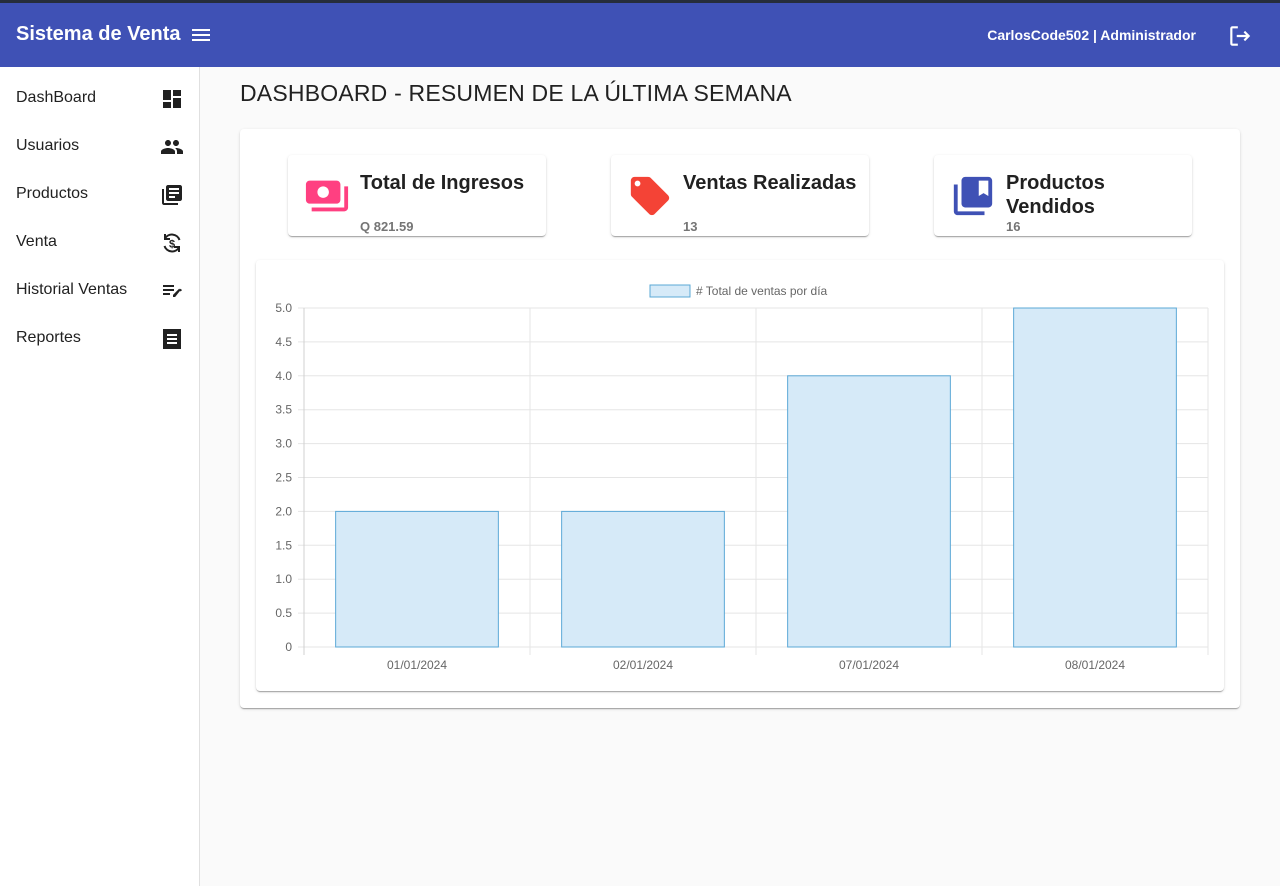 The width and height of the screenshot is (1280, 886). What do you see at coordinates (762, 291) in the screenshot?
I see `legend-label: # Total de ventas por día` at bounding box center [762, 291].